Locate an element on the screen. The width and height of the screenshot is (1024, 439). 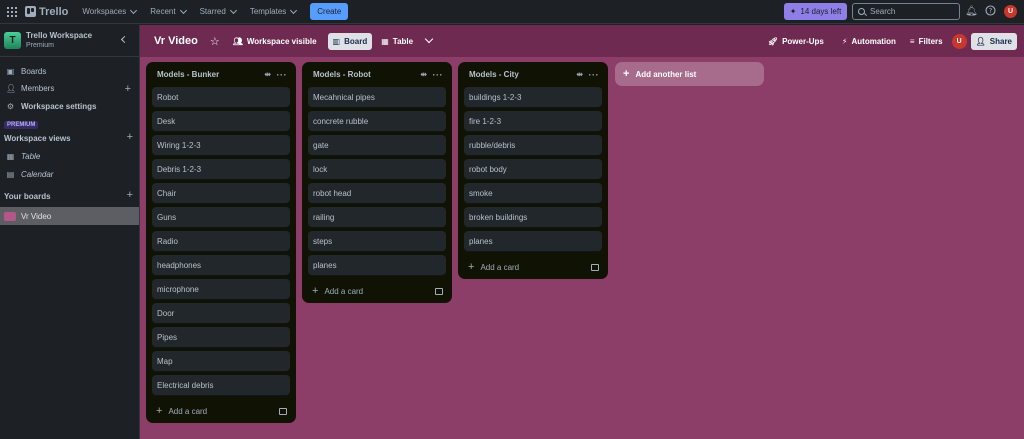
card: Desk is located at coordinates (221, 121).